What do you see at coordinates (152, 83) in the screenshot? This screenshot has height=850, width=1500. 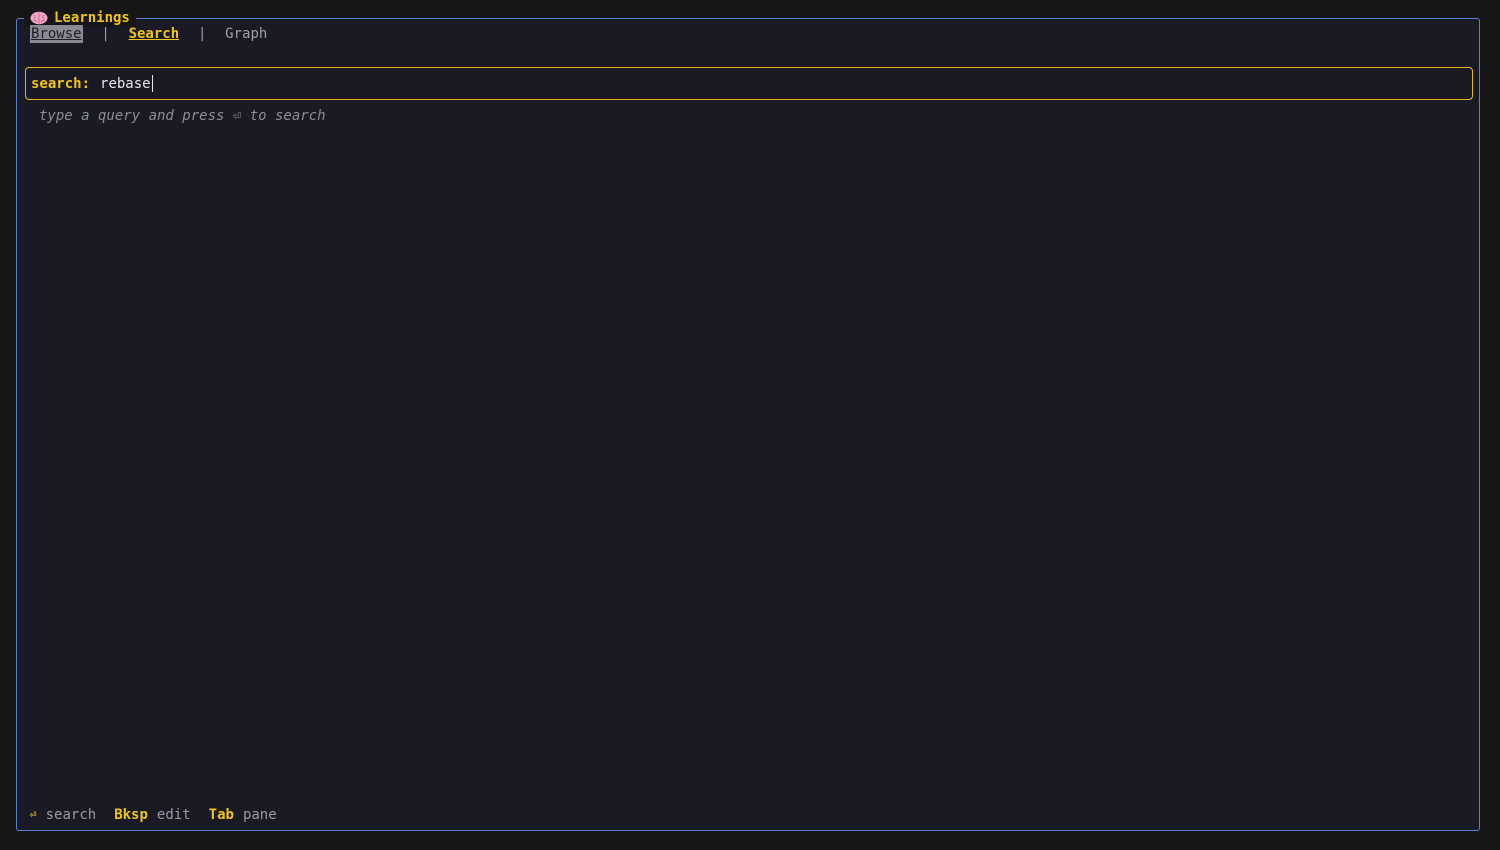 I see `text-caret` at bounding box center [152, 83].